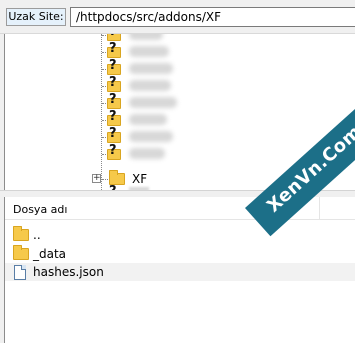 This screenshot has width=355, height=343. I want to click on remote-path-text: /httpdocs/src/addons/XF, so click(149, 17).